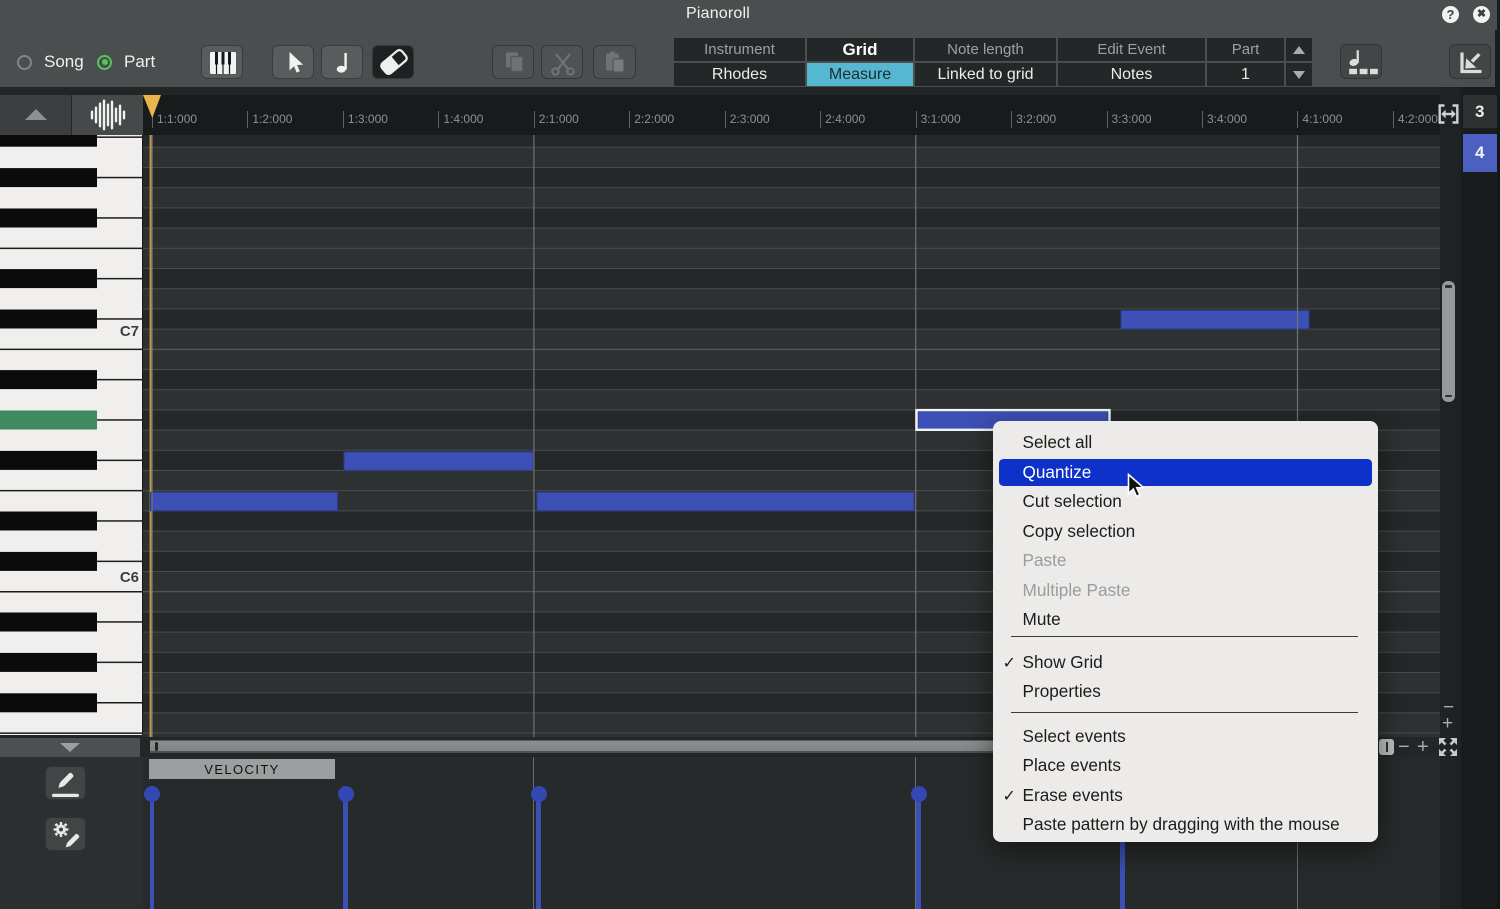 The height and width of the screenshot is (909, 1500). Describe the element at coordinates (129, 577) in the screenshot. I see `svg-text: C6` at that location.